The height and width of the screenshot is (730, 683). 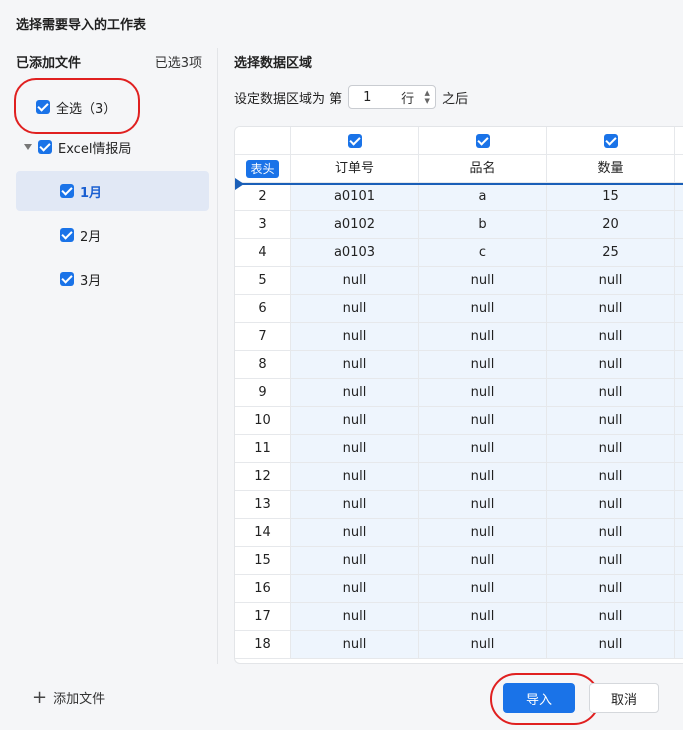 I want to click on data-cell: c, so click(x=483, y=253).